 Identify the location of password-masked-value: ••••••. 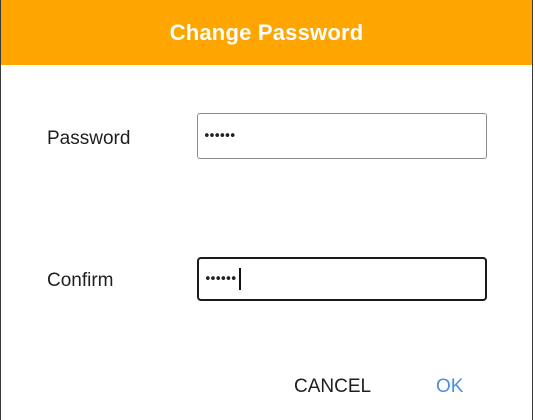
(220, 136).